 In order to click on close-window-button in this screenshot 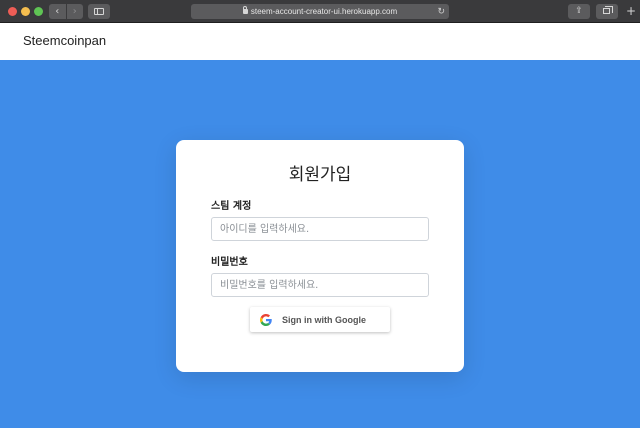, I will do `click(12, 11)`.